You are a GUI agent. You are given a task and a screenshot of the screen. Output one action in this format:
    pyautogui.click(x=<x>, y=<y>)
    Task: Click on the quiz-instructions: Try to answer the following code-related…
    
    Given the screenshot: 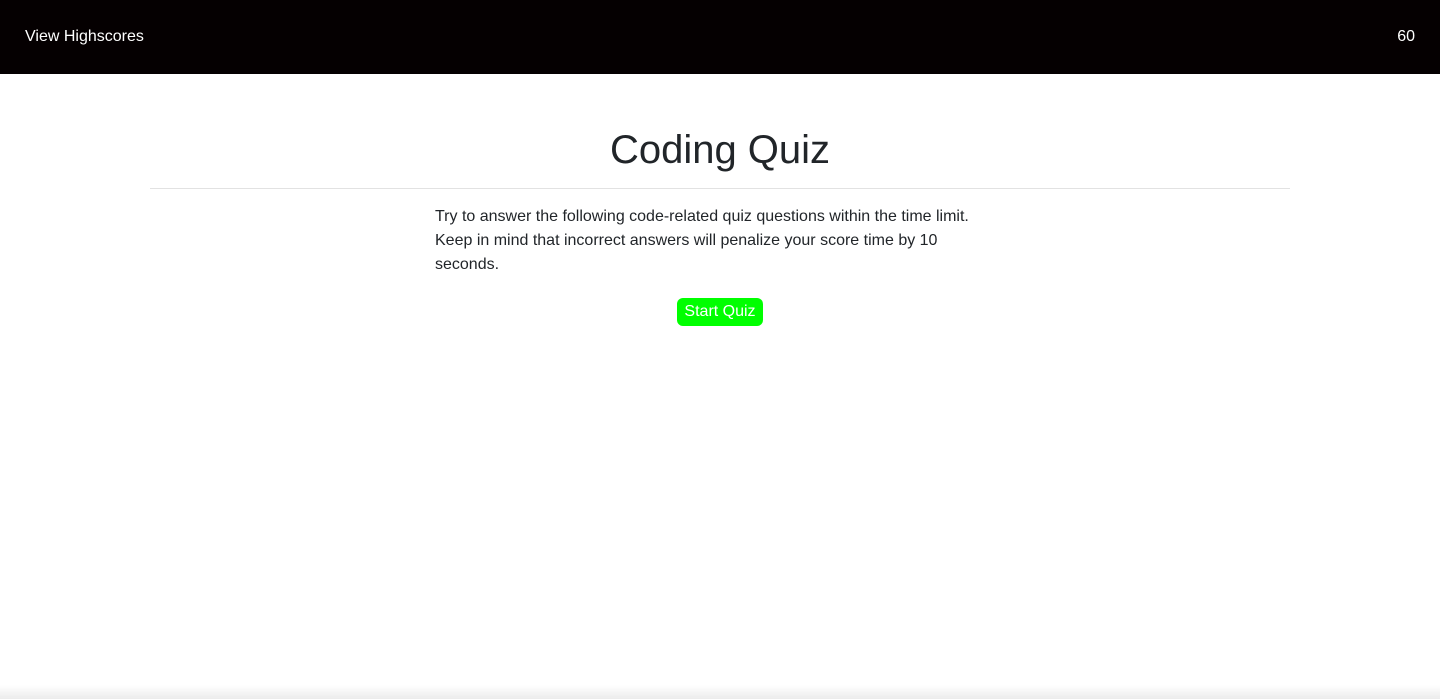 What is the action you would take?
    pyautogui.click(x=702, y=240)
    